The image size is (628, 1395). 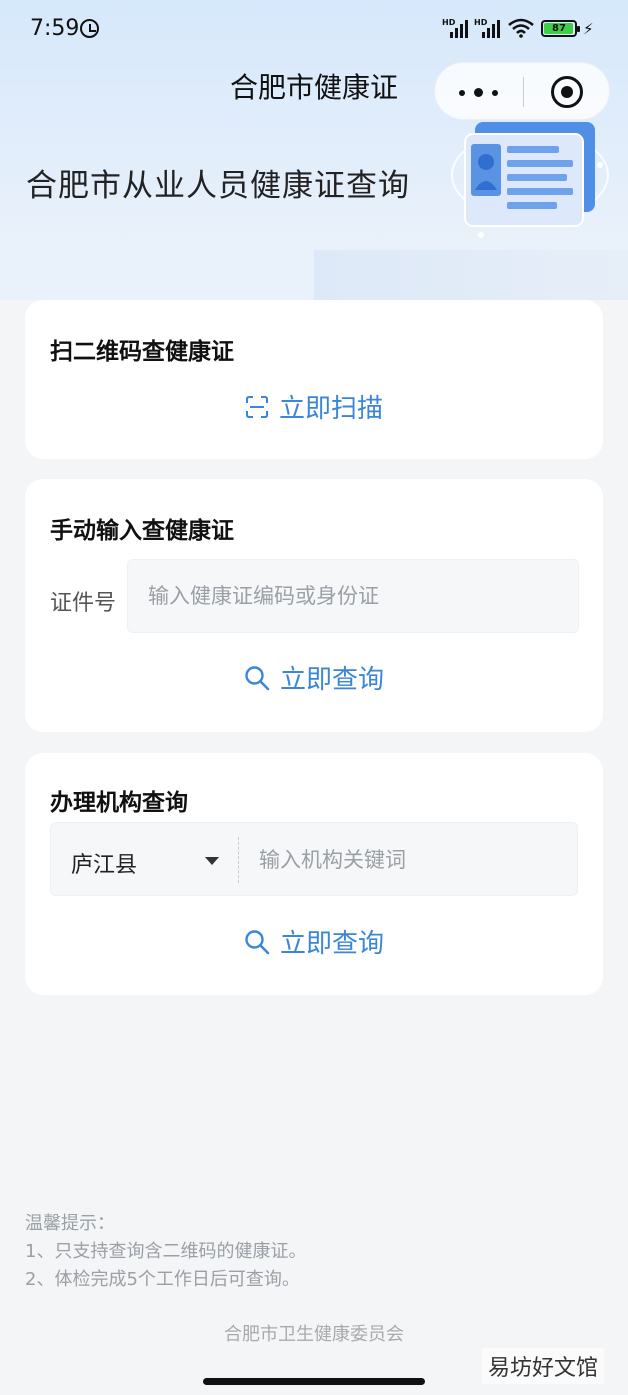 I want to click on more-icon, so click(x=479, y=92).